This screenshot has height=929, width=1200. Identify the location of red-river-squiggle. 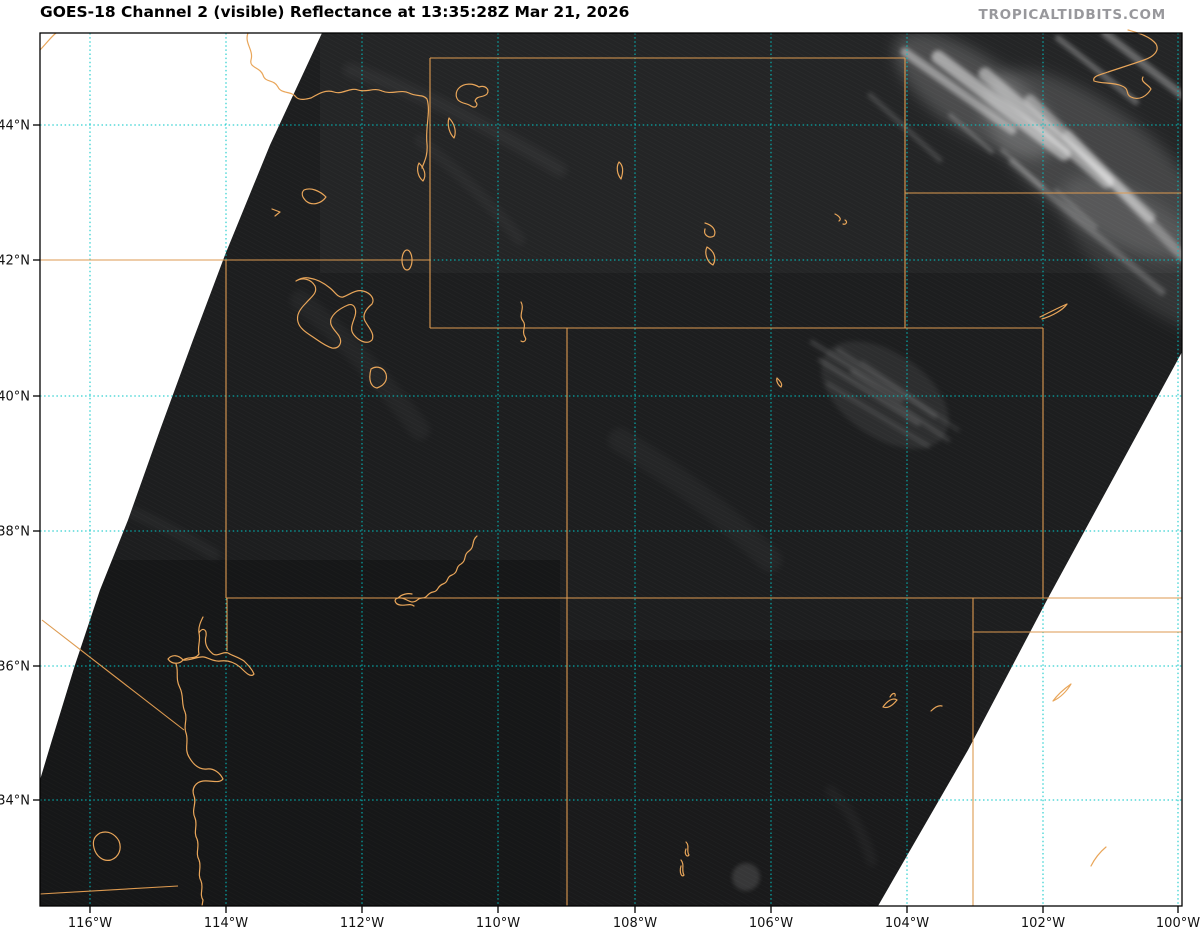
(1098, 856).